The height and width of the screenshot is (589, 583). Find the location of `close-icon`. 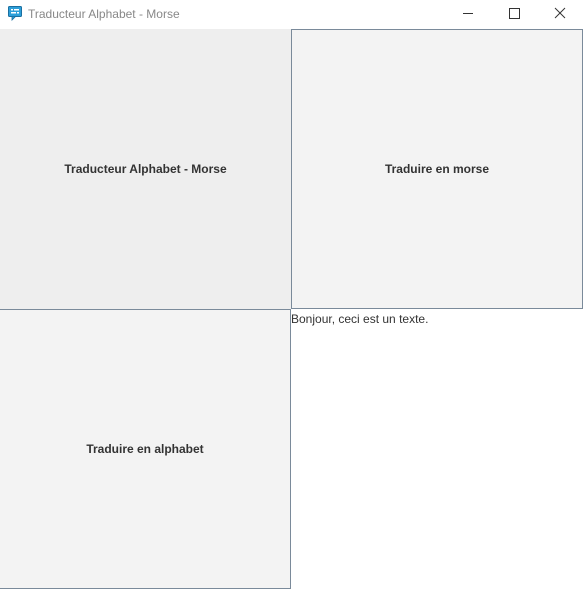

close-icon is located at coordinates (560, 13).